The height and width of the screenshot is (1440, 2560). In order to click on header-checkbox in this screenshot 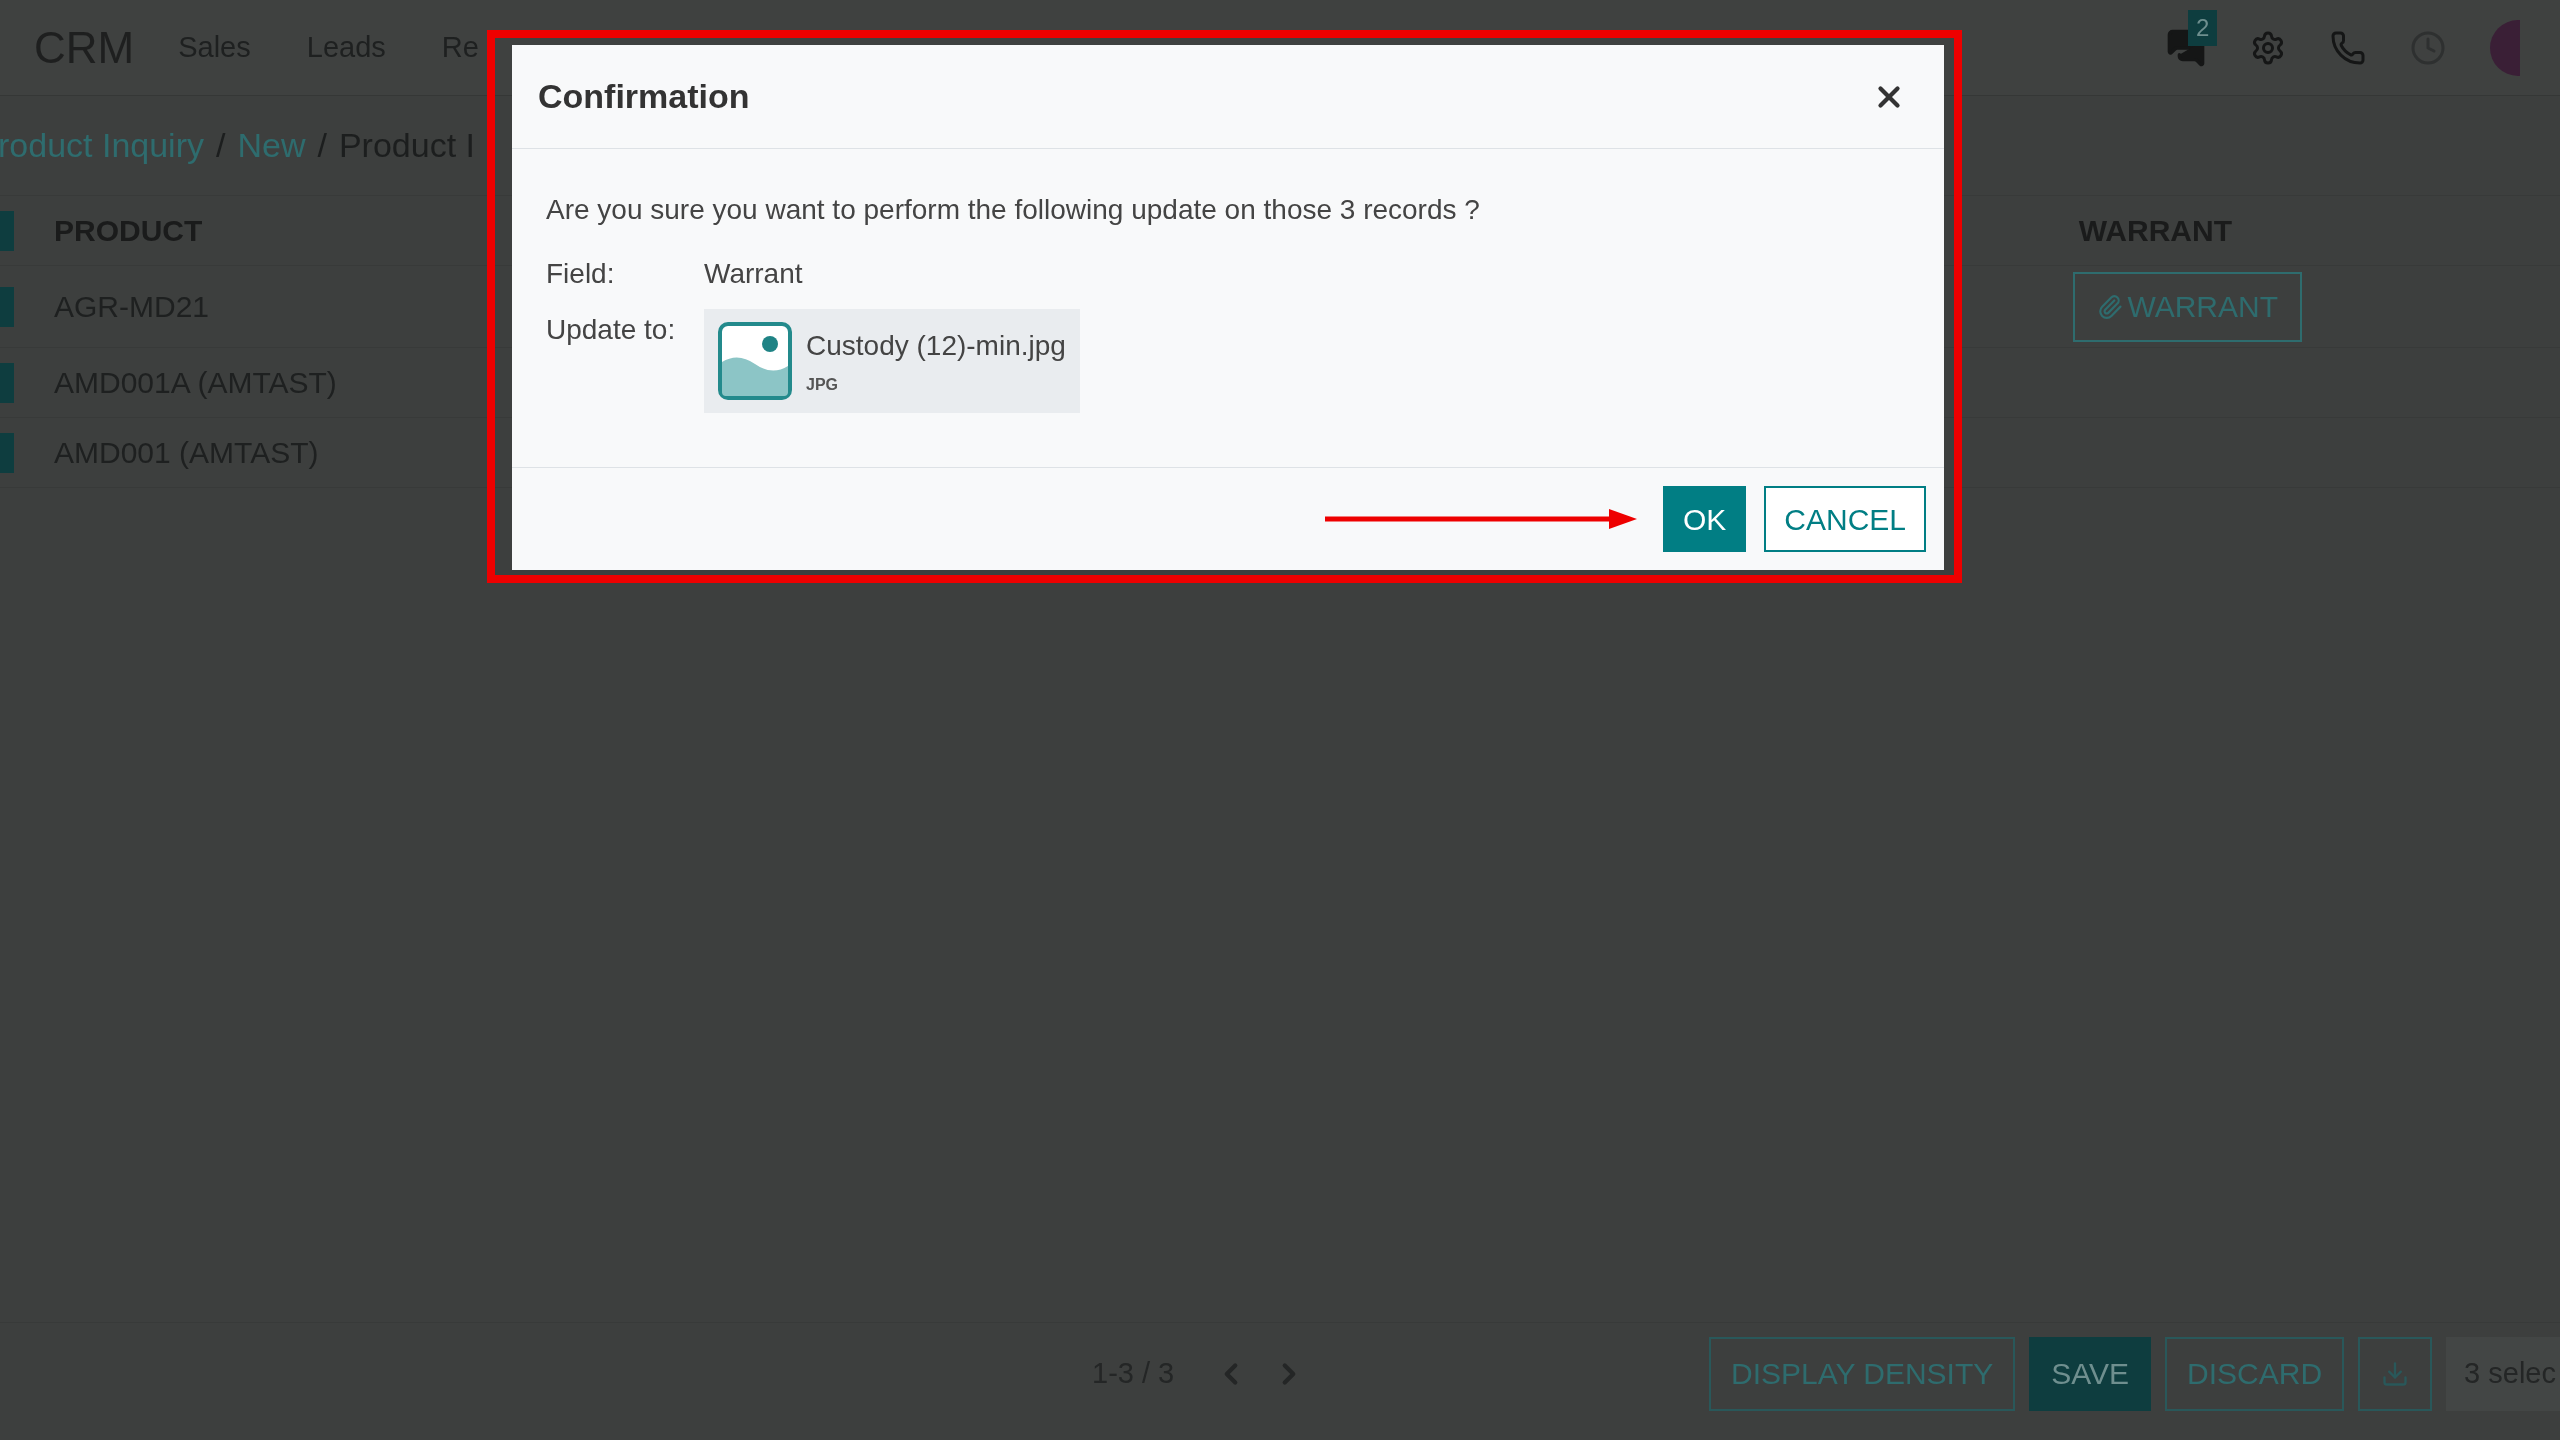, I will do `click(7, 230)`.